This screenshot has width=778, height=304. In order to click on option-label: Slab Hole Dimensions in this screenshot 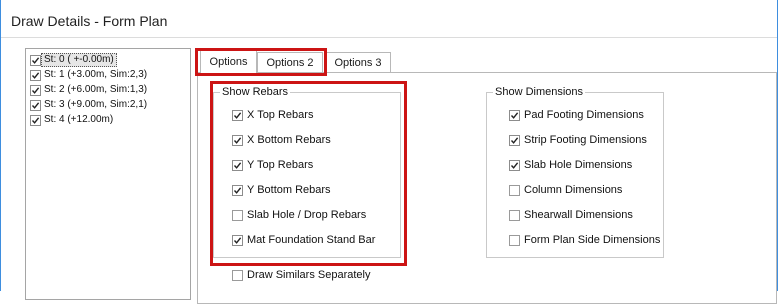, I will do `click(578, 165)`.